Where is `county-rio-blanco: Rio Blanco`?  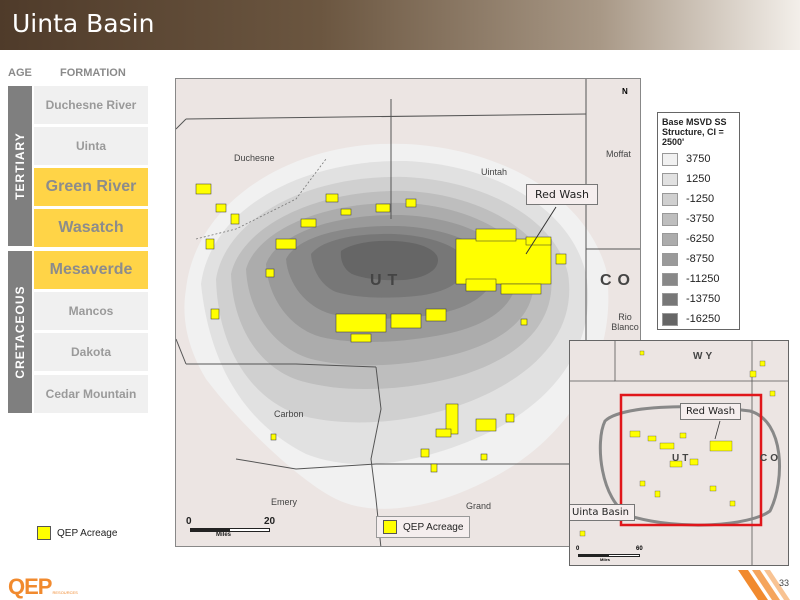 county-rio-blanco: Rio Blanco is located at coordinates (625, 322).